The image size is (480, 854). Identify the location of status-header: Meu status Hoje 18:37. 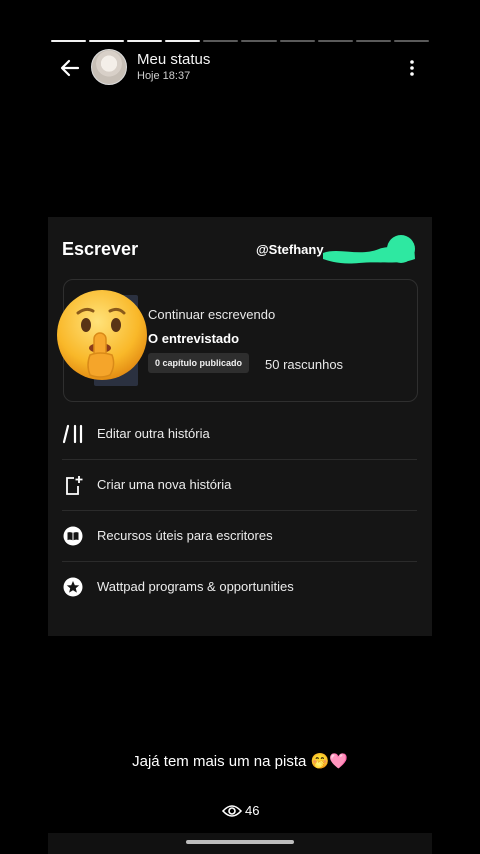
(240, 68).